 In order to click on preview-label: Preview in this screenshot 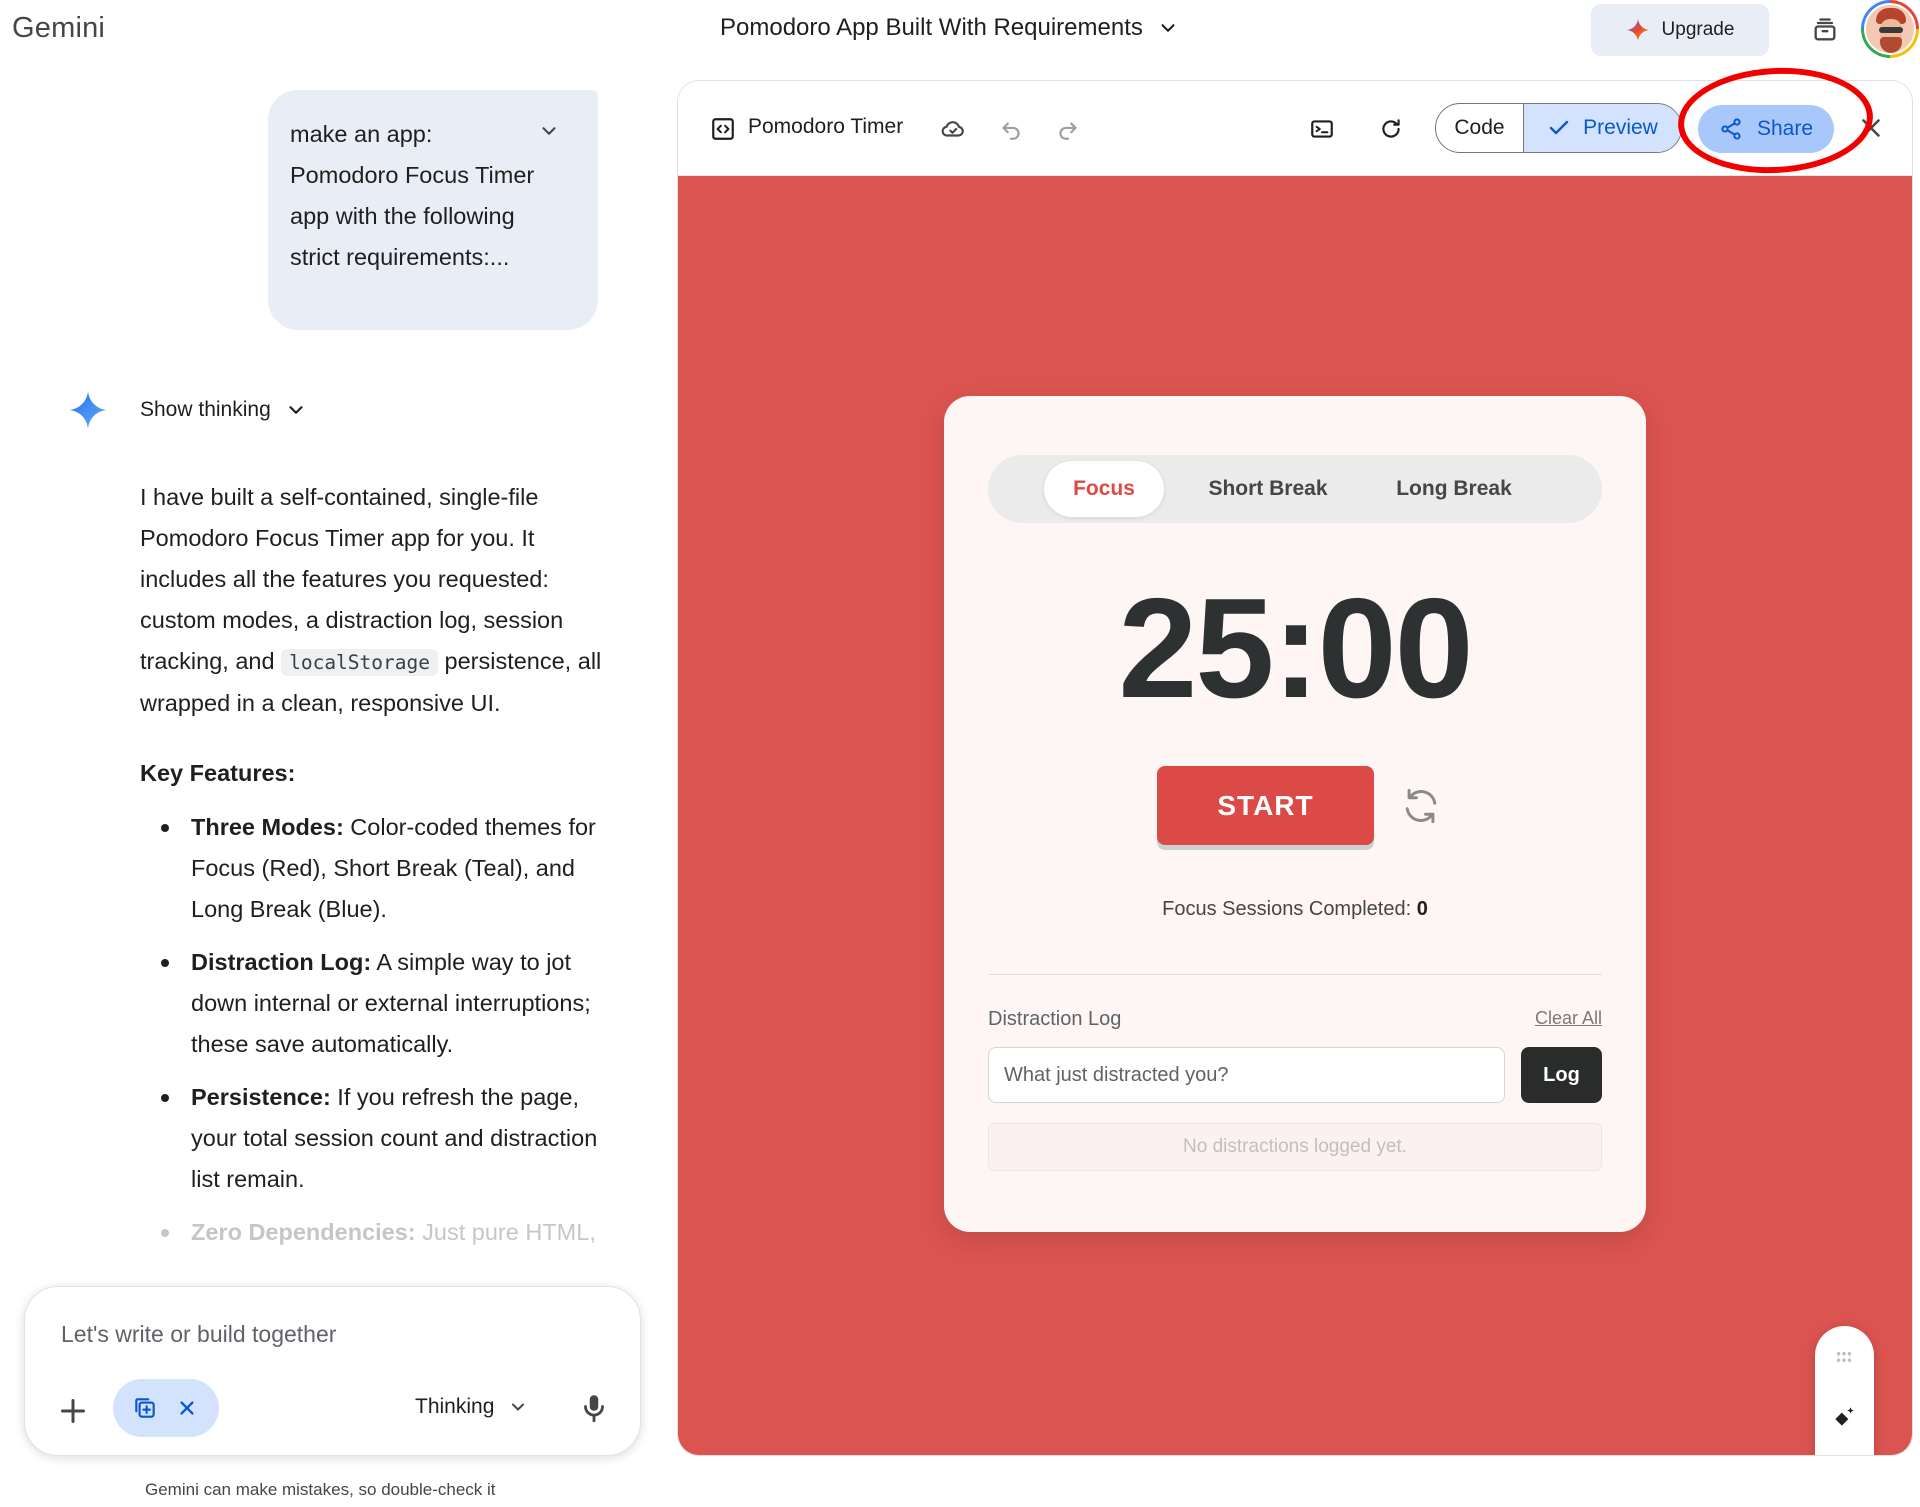, I will do `click(1620, 127)`.